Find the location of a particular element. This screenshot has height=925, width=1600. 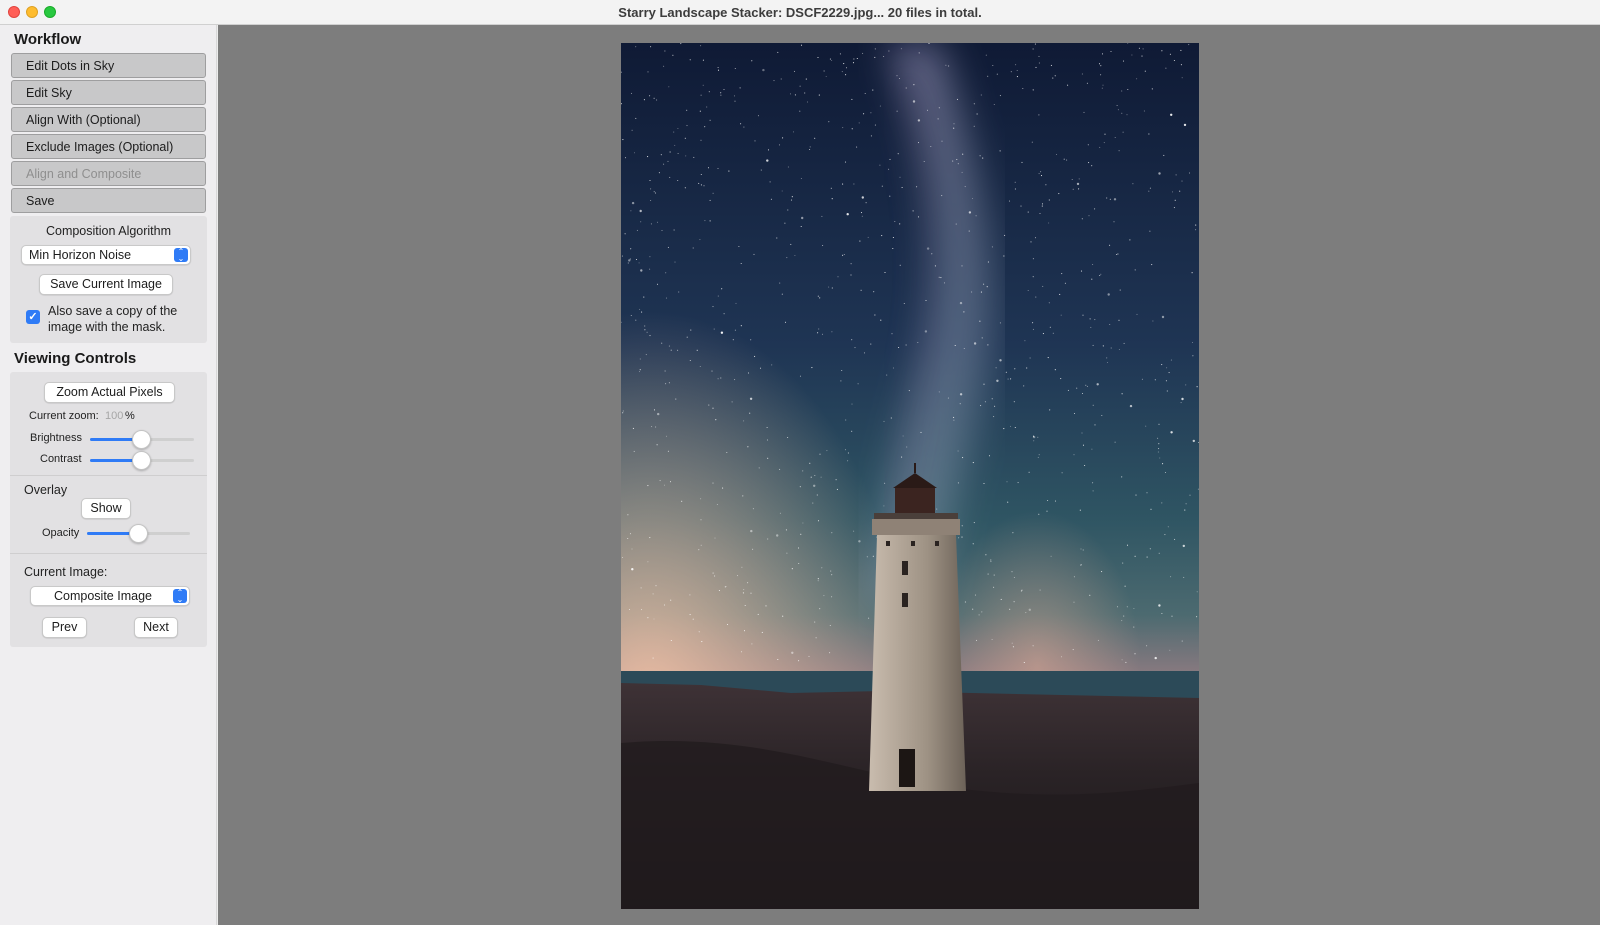

overlay-show-button: Show is located at coordinates (106, 508).